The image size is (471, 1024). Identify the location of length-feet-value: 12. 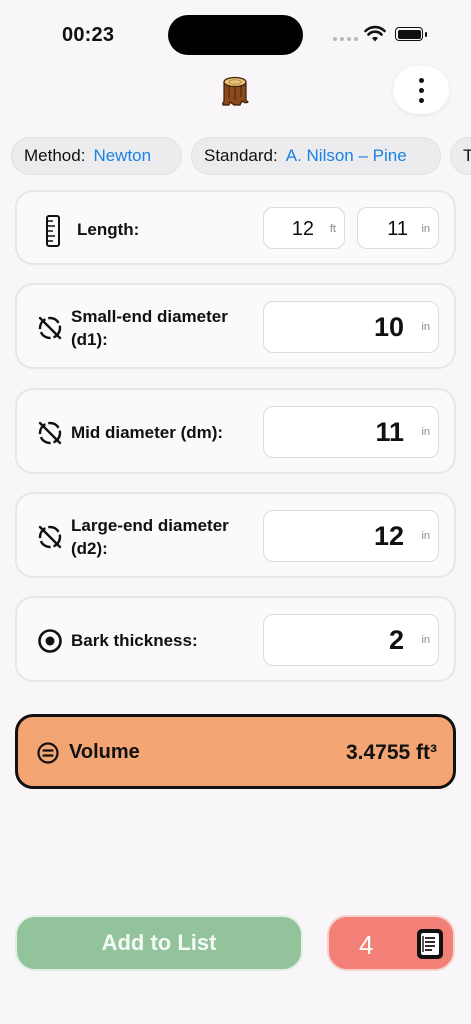
(302, 229).